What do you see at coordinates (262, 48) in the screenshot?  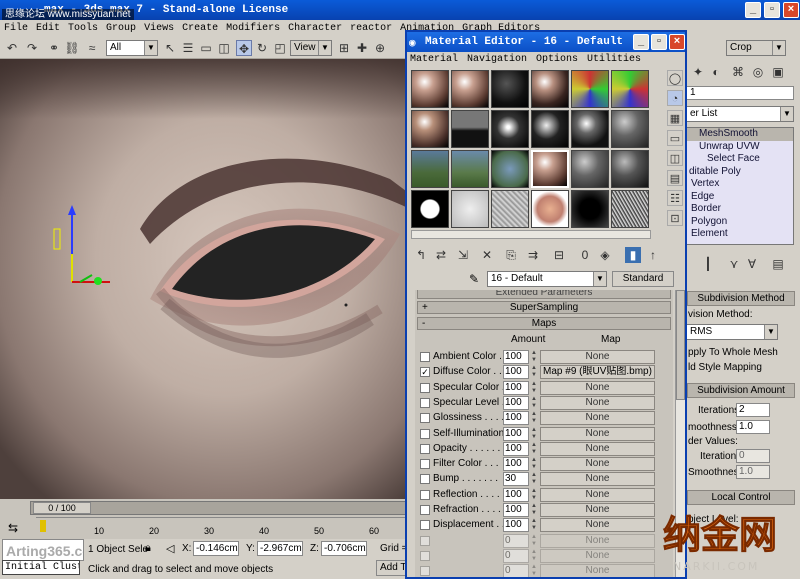 I see `rotate-icon: ↻` at bounding box center [262, 48].